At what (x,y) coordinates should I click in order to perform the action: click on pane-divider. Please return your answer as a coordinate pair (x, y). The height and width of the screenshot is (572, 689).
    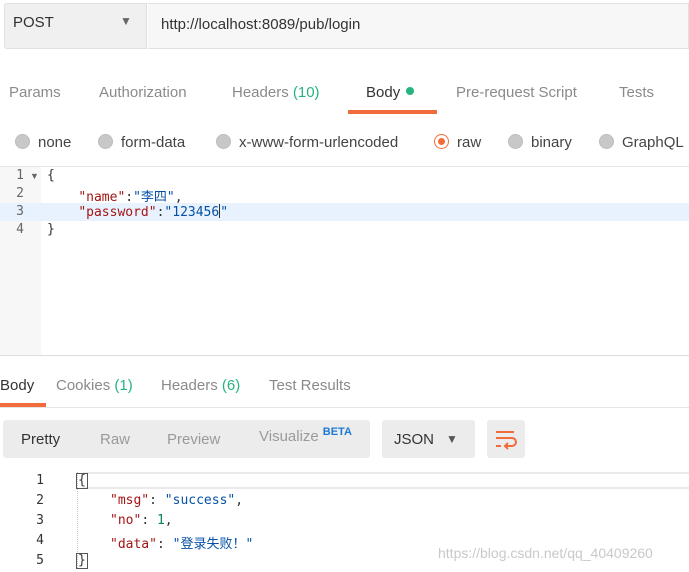
    Looking at the image, I should click on (344, 355).